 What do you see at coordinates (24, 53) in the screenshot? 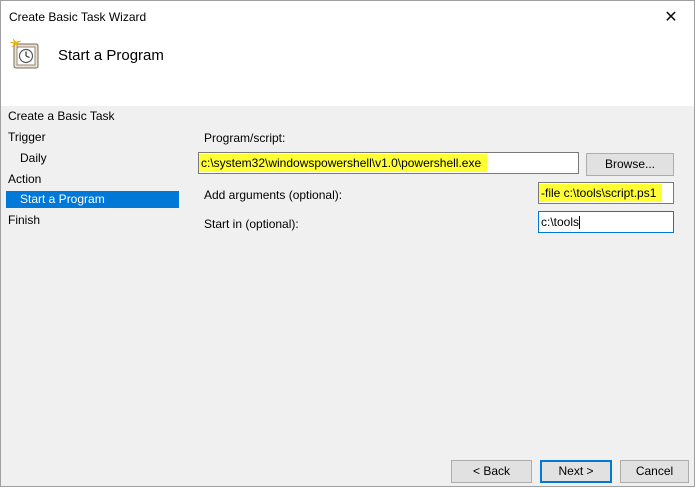
I see `task-clock-icon` at bounding box center [24, 53].